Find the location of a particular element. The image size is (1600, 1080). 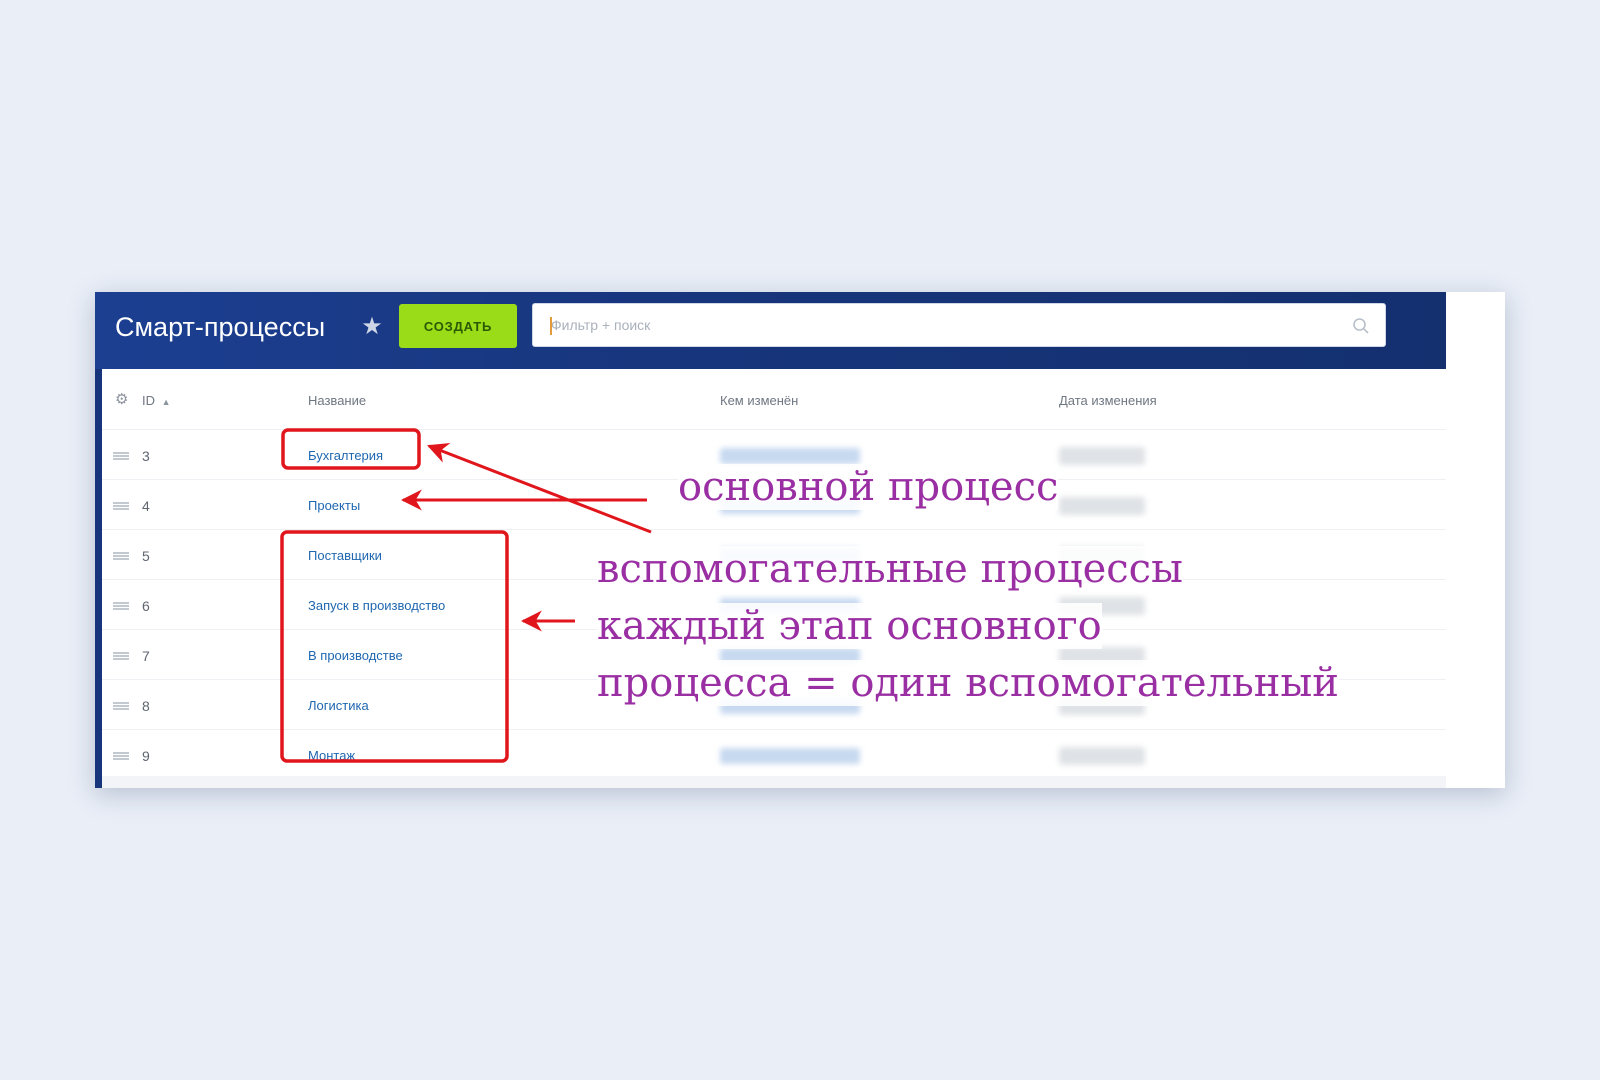

row-name-link: Запуск в производство is located at coordinates (376, 605).